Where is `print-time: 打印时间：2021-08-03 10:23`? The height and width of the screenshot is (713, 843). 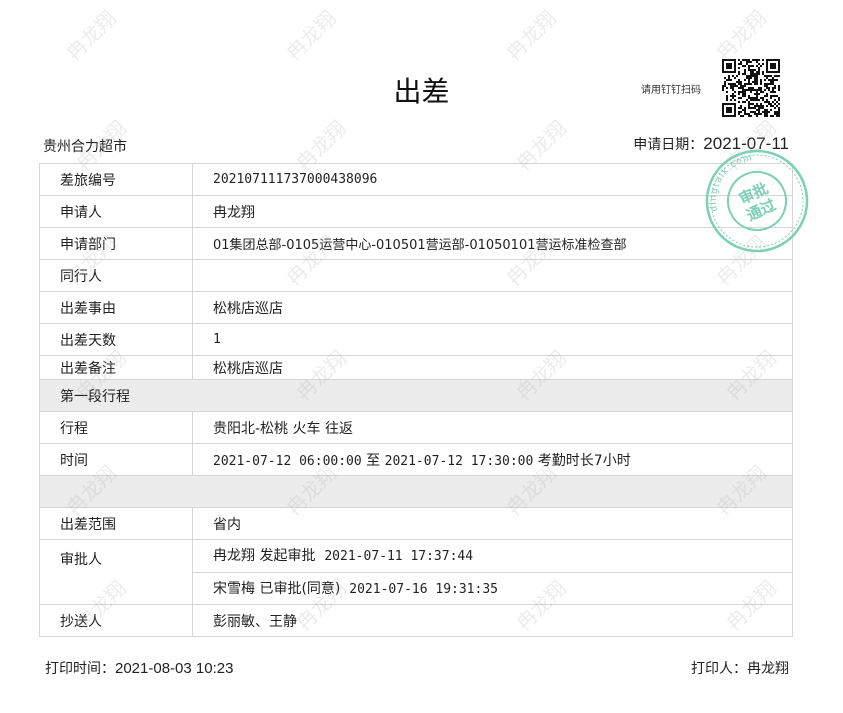 print-time: 打印时间：2021-08-03 10:23 is located at coordinates (139, 668).